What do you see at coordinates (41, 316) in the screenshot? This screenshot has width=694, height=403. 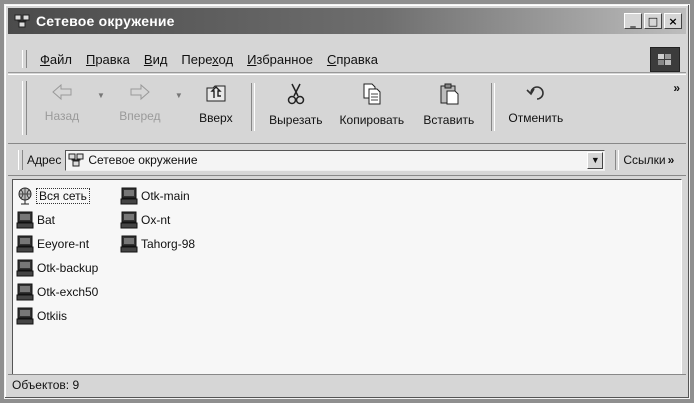 I see `list-item: Otkiis` at bounding box center [41, 316].